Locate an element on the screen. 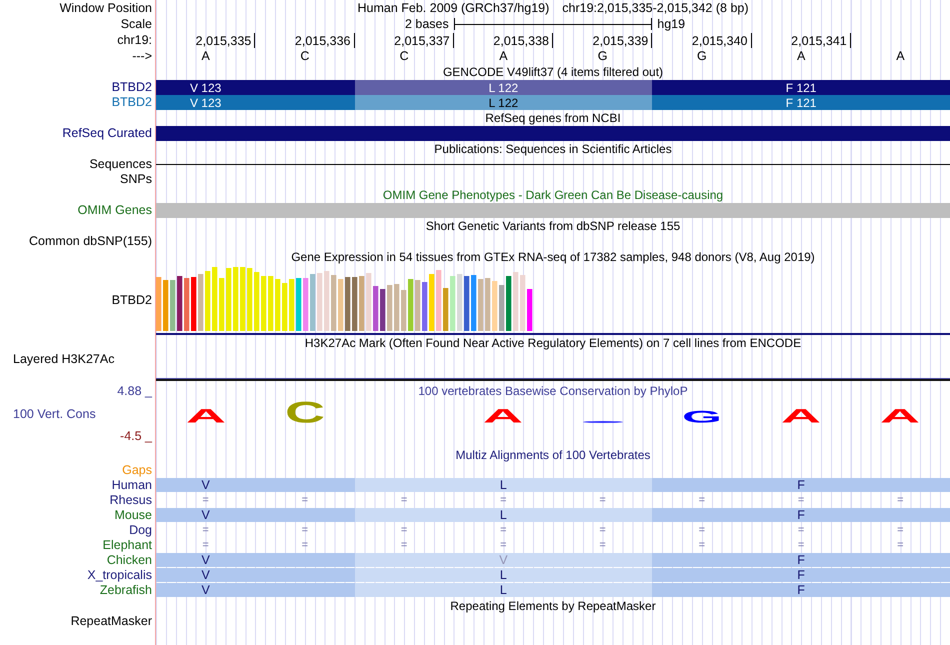  codon-segment: L 122 is located at coordinates (503, 87).